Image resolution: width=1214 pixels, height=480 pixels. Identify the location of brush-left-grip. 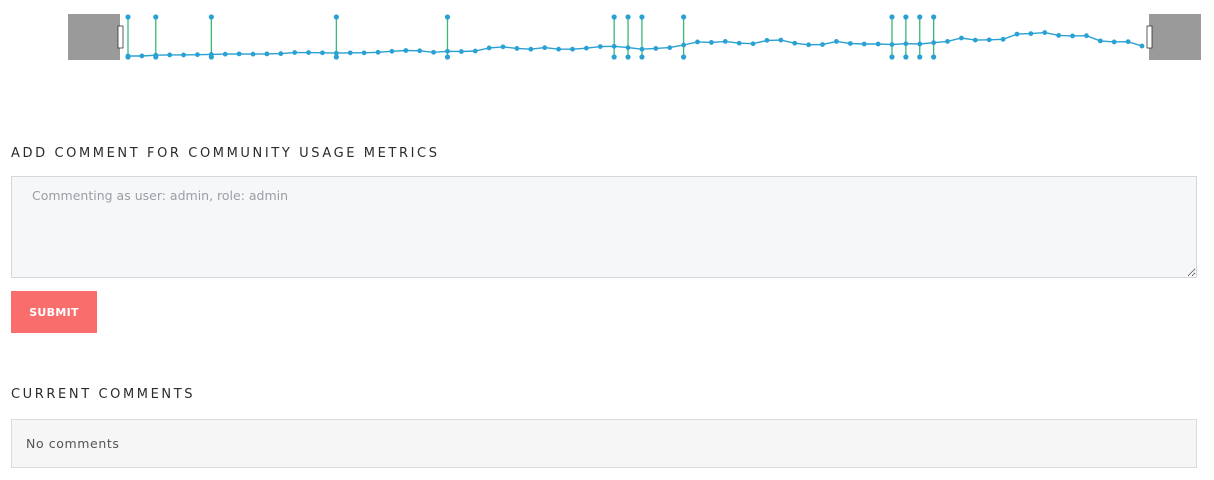
(120, 37).